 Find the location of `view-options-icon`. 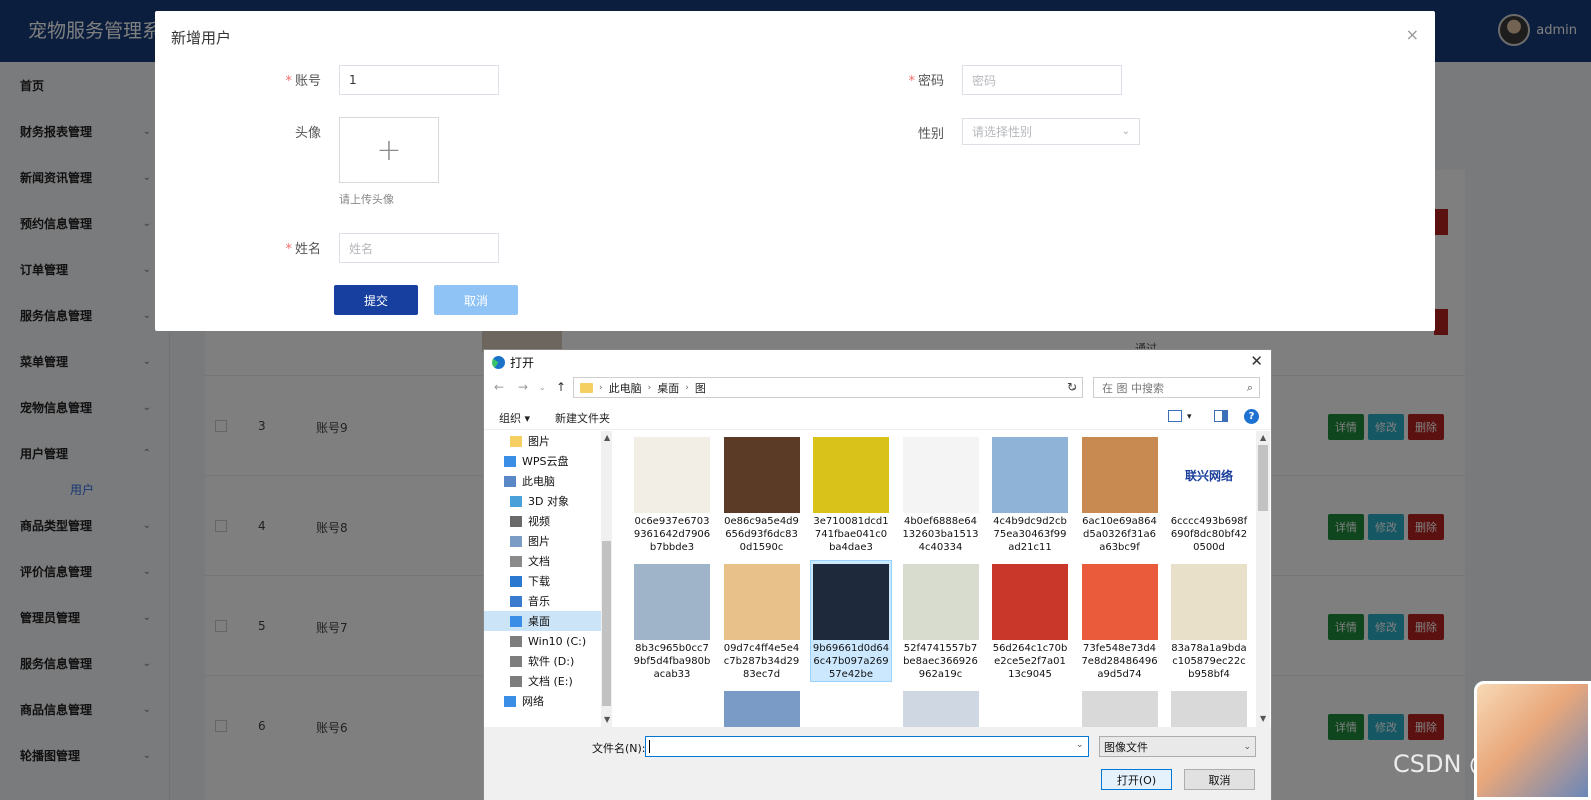

view-options-icon is located at coordinates (1175, 416).